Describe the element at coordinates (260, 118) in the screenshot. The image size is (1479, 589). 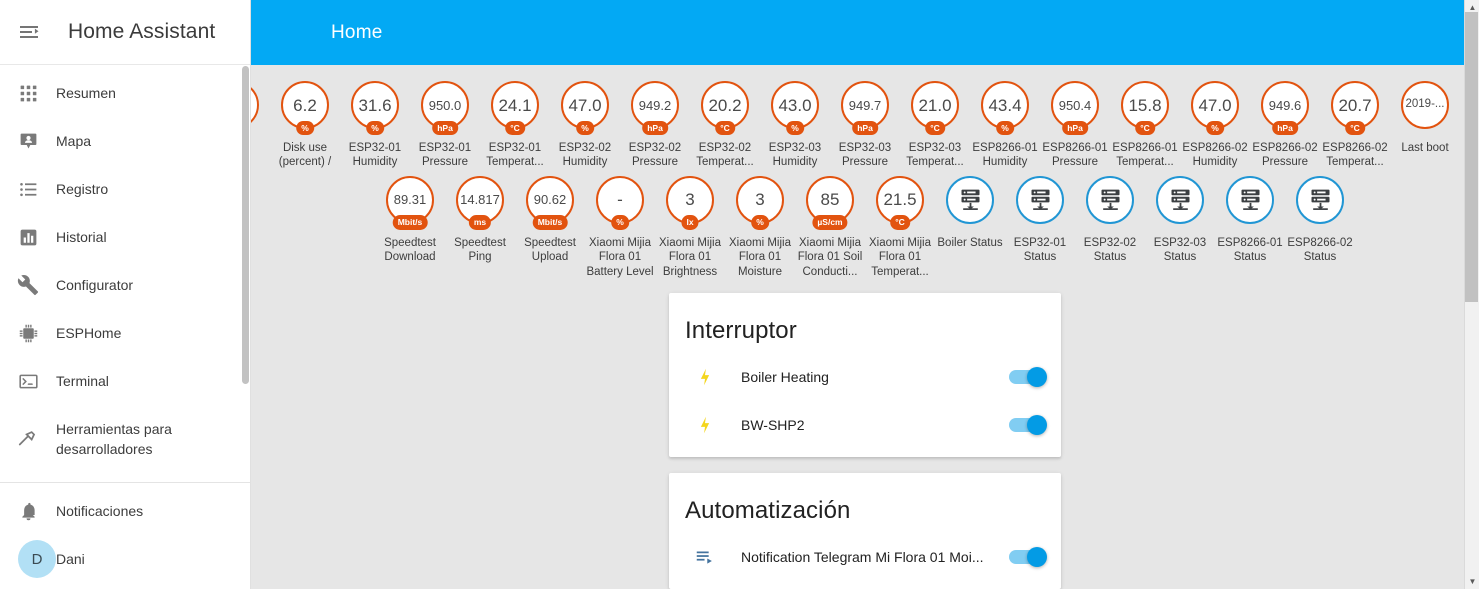
I see `badge: ? Dani` at that location.